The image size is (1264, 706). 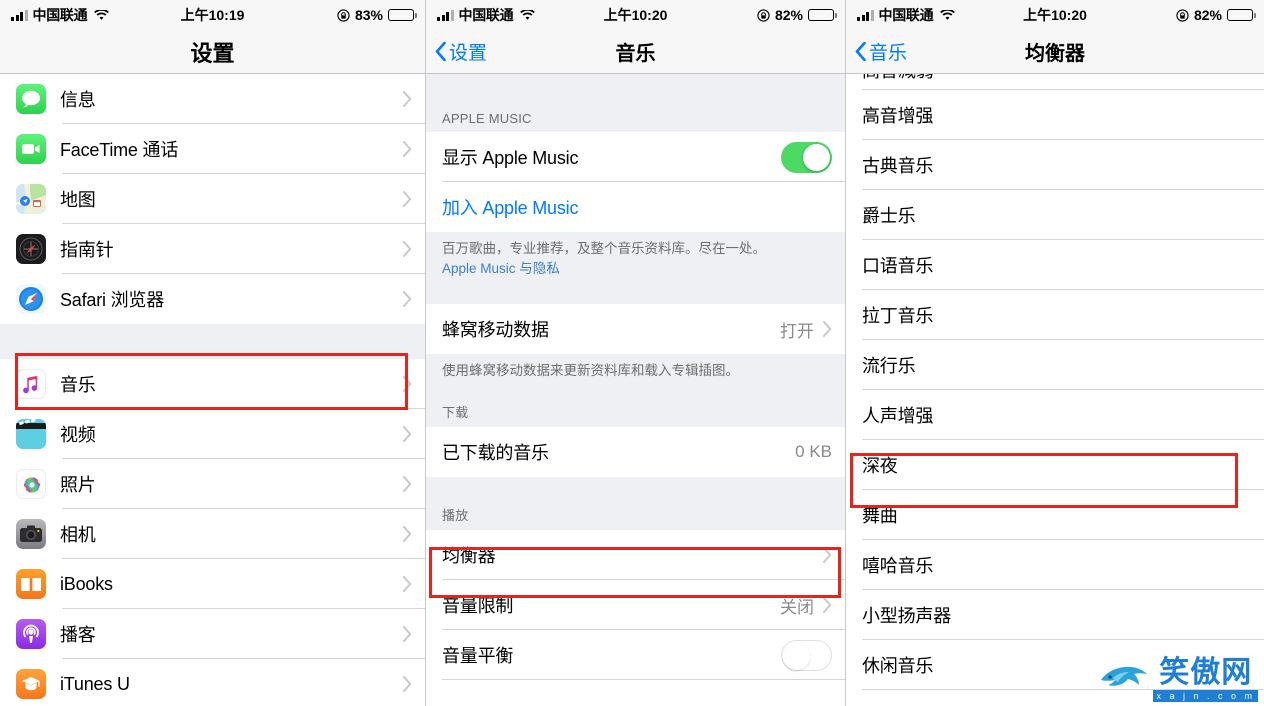 I want to click on row-label: 相机, so click(x=78, y=535).